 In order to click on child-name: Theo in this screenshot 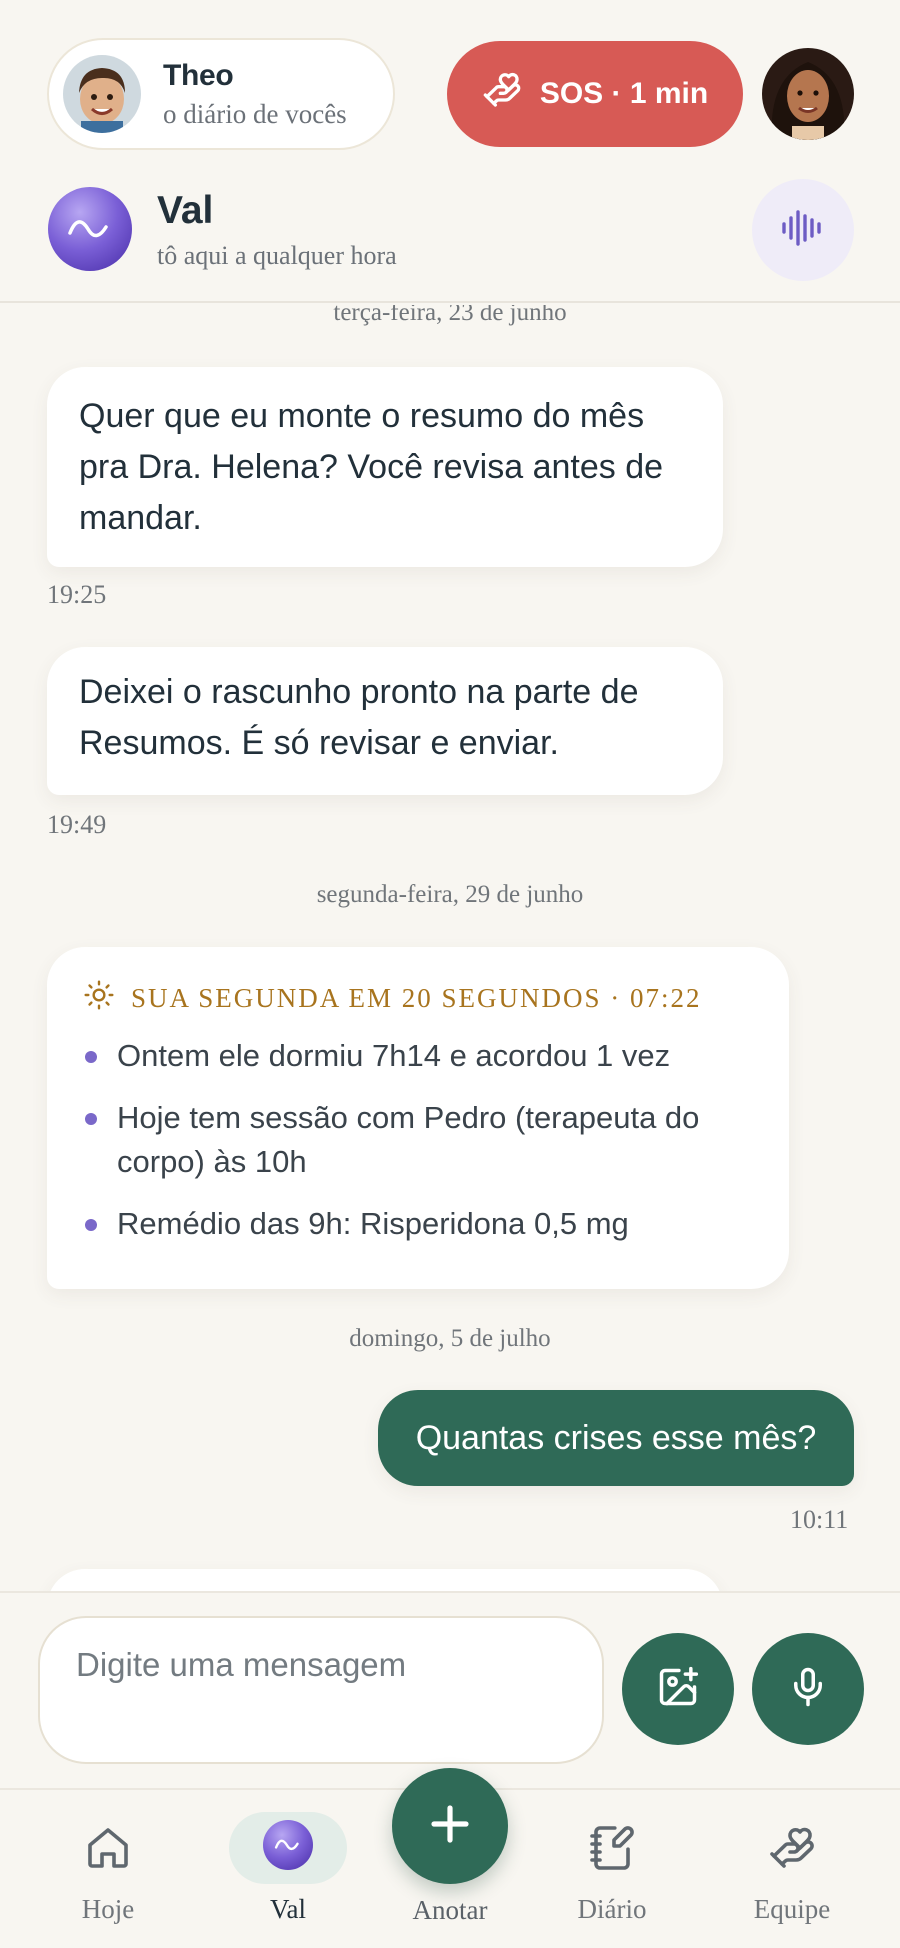, I will do `click(198, 75)`.